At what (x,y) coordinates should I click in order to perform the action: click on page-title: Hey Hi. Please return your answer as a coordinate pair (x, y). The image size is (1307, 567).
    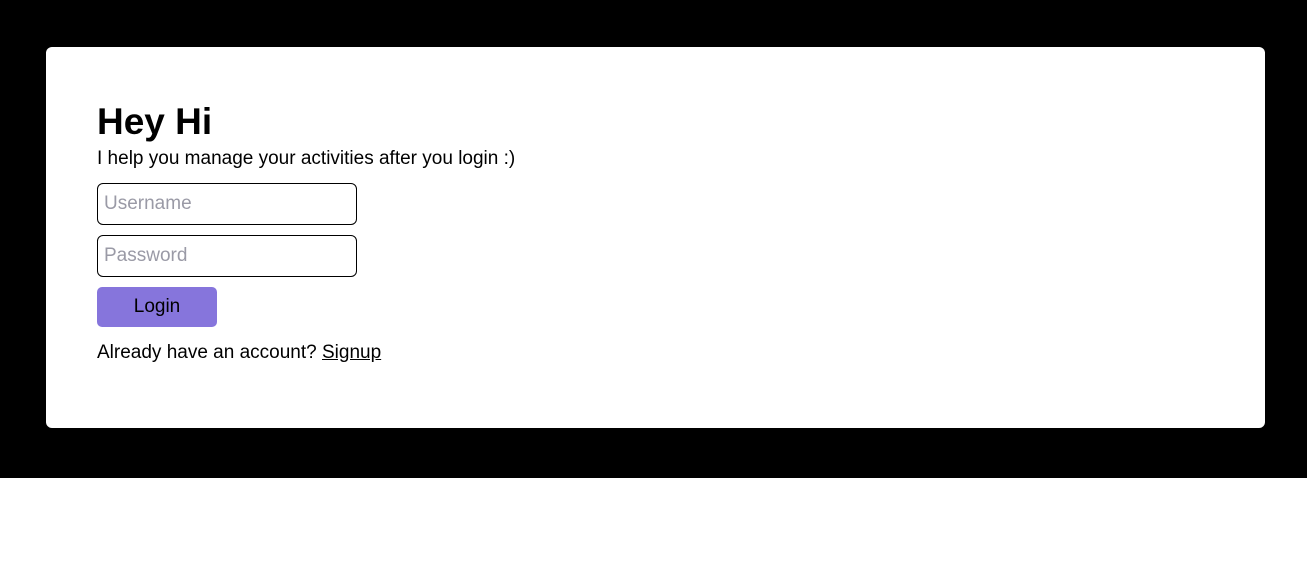
    Looking at the image, I should click on (155, 121).